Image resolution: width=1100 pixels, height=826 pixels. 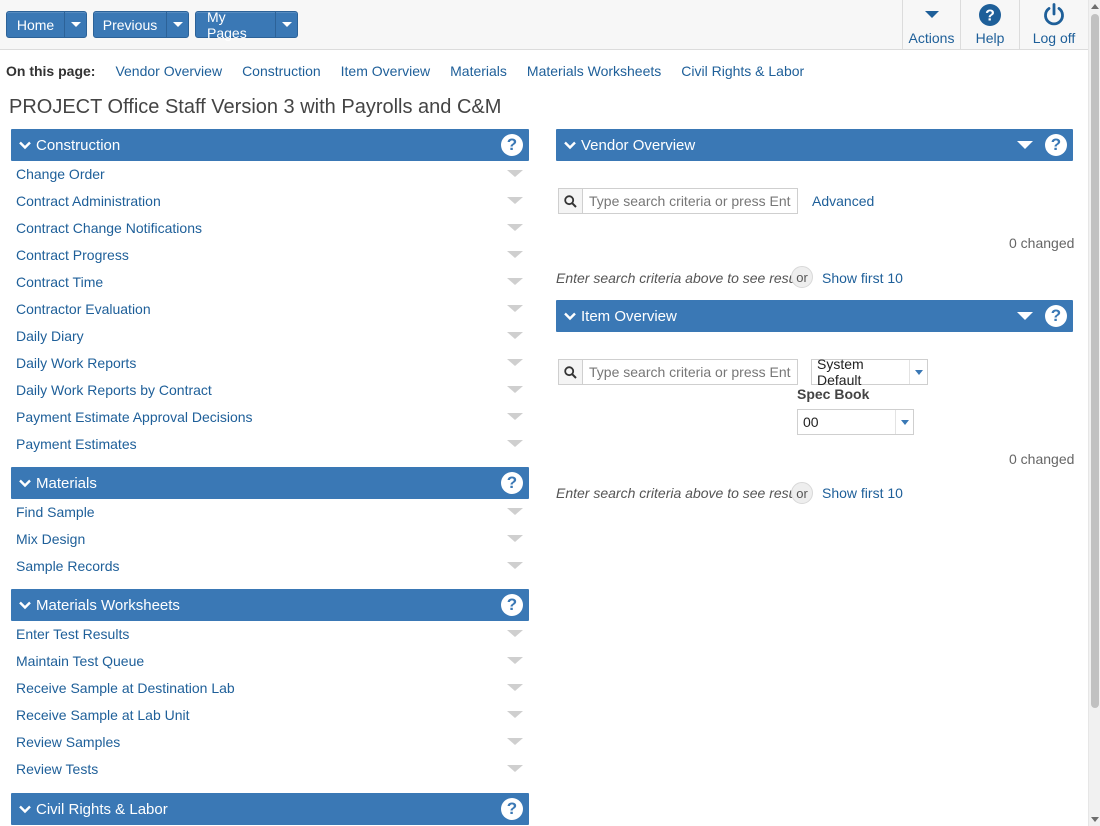 What do you see at coordinates (690, 201) in the screenshot?
I see `vendor-search-input` at bounding box center [690, 201].